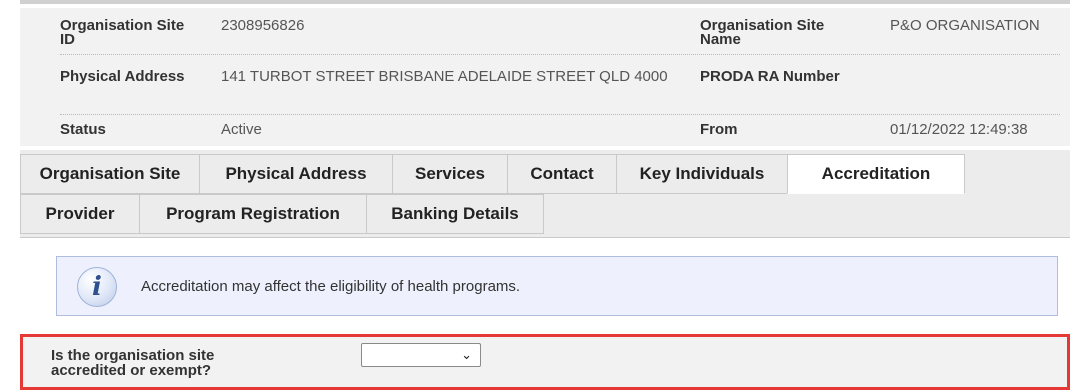  Describe the element at coordinates (770, 76) in the screenshot. I see `proda-ra-number-label: PRODA RA Number` at that location.